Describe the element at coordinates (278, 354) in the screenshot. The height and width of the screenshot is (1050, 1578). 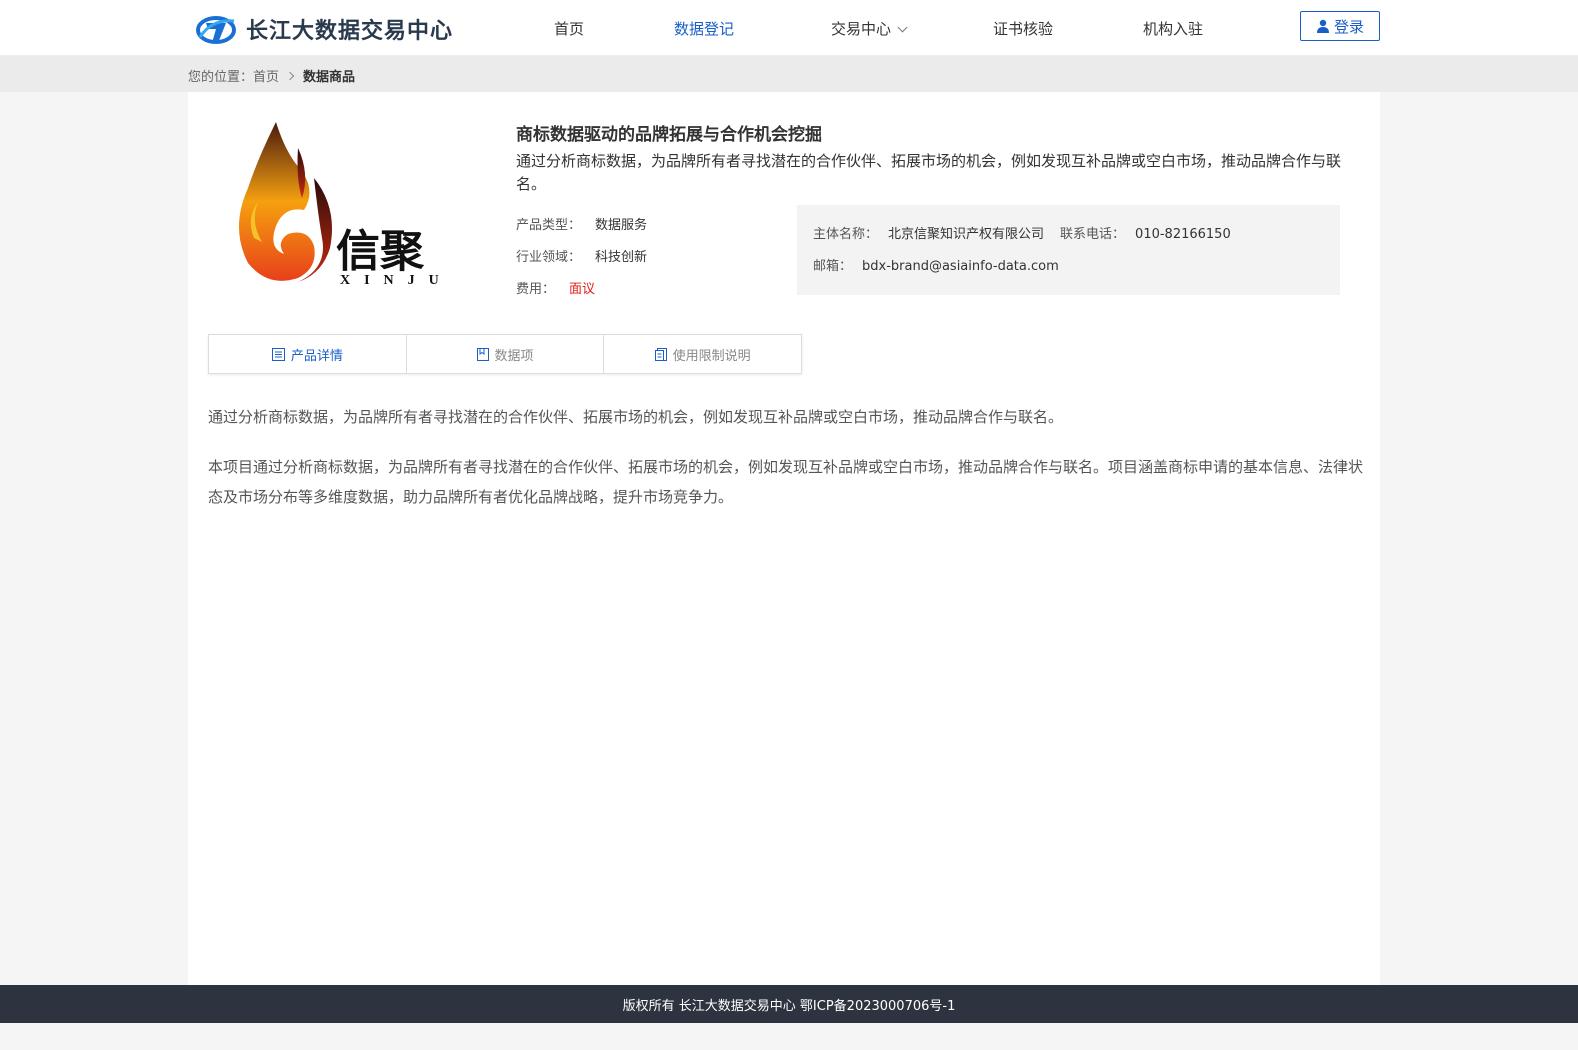
I see `list-icon` at that location.